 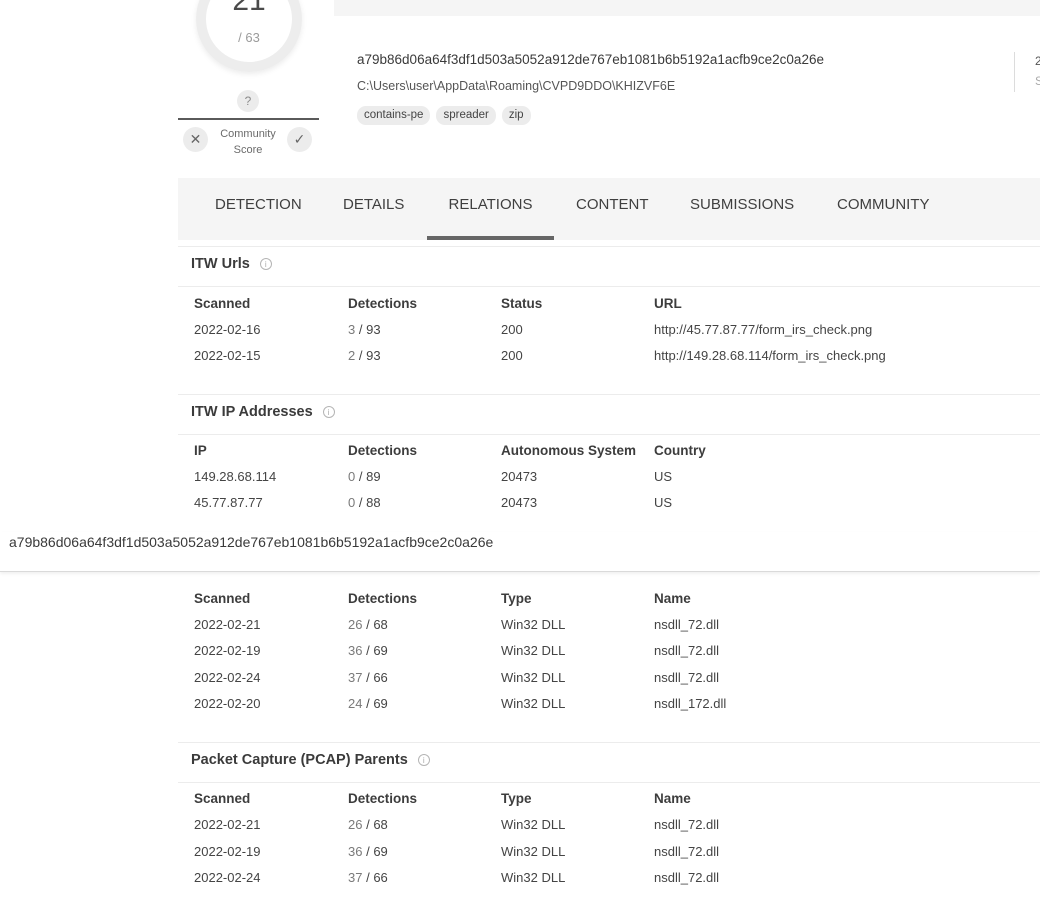 I want to click on question-icon: ?, so click(x=248, y=101).